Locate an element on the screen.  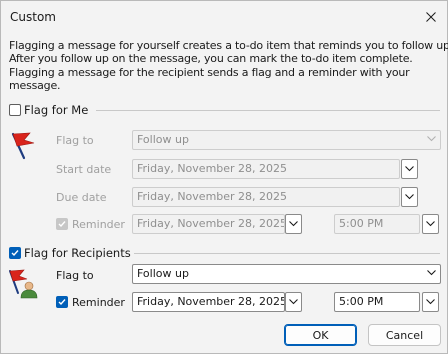
due-date-label: Due date is located at coordinates (81, 197).